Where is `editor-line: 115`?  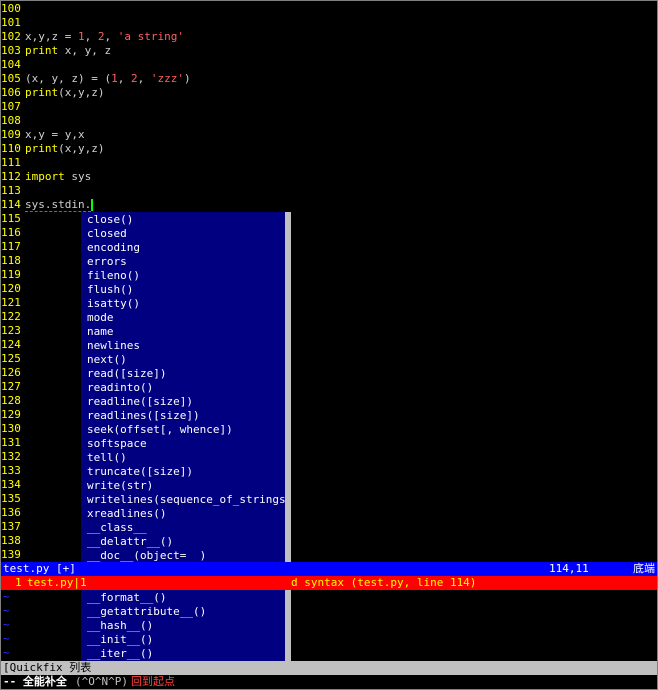
editor-line: 115 is located at coordinates (13, 219).